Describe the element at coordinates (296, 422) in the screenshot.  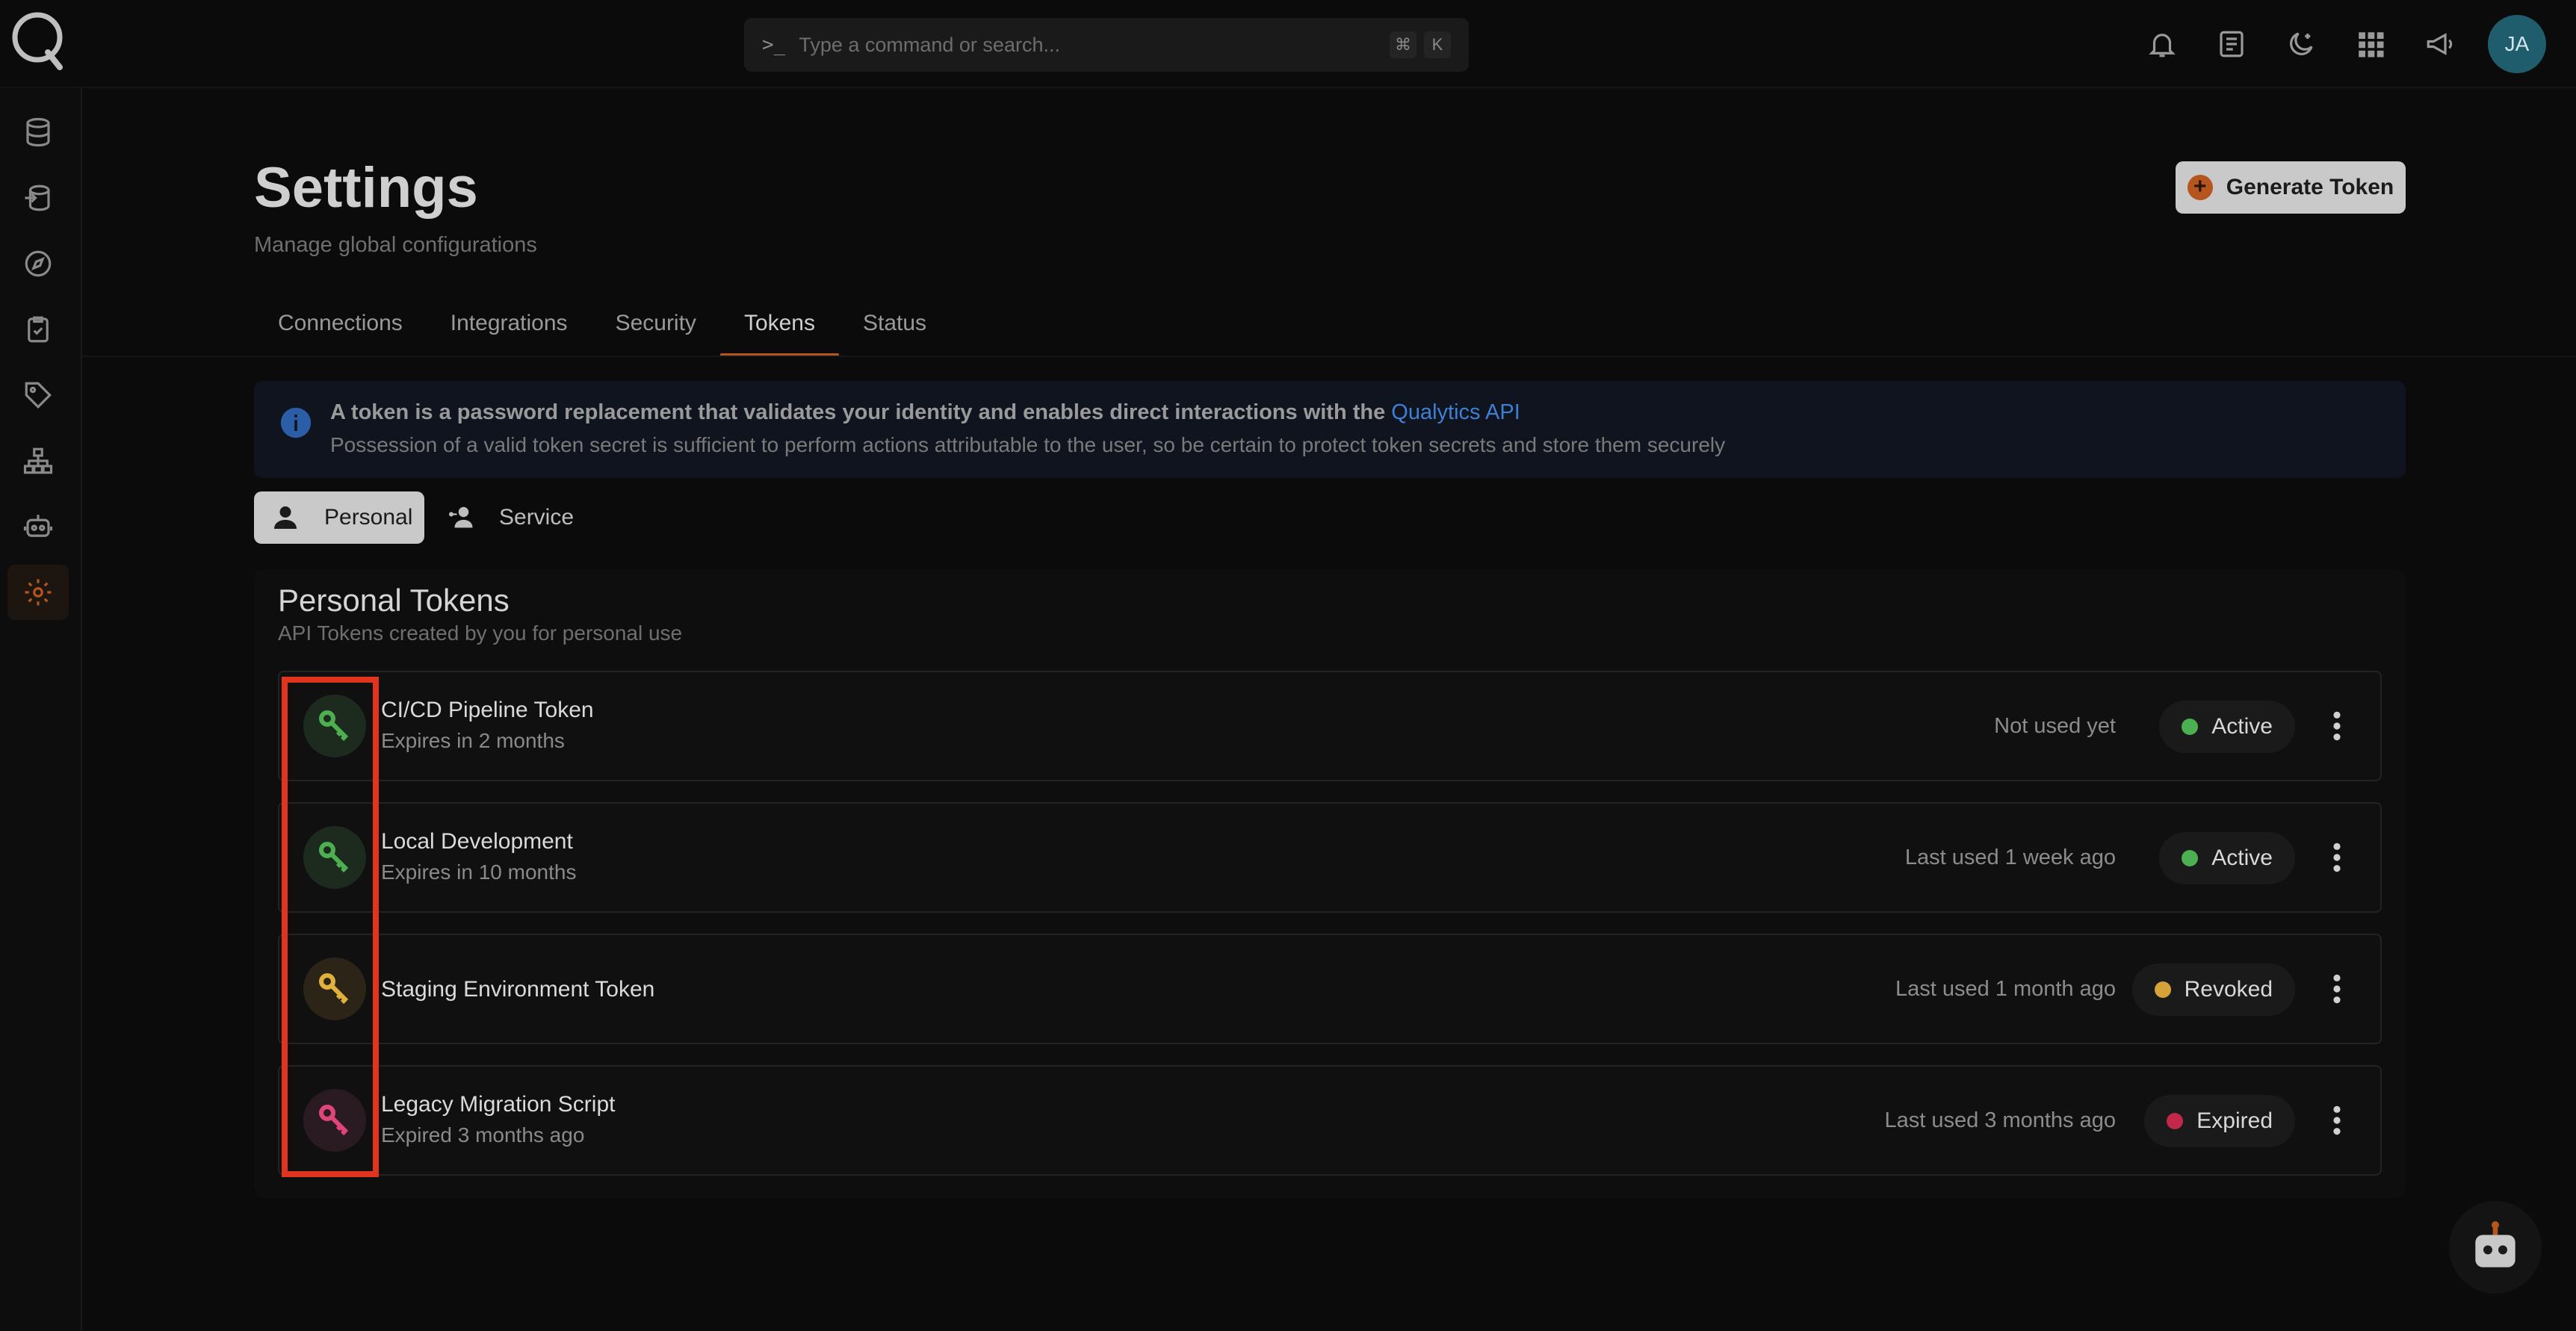
I see `info-icon` at that location.